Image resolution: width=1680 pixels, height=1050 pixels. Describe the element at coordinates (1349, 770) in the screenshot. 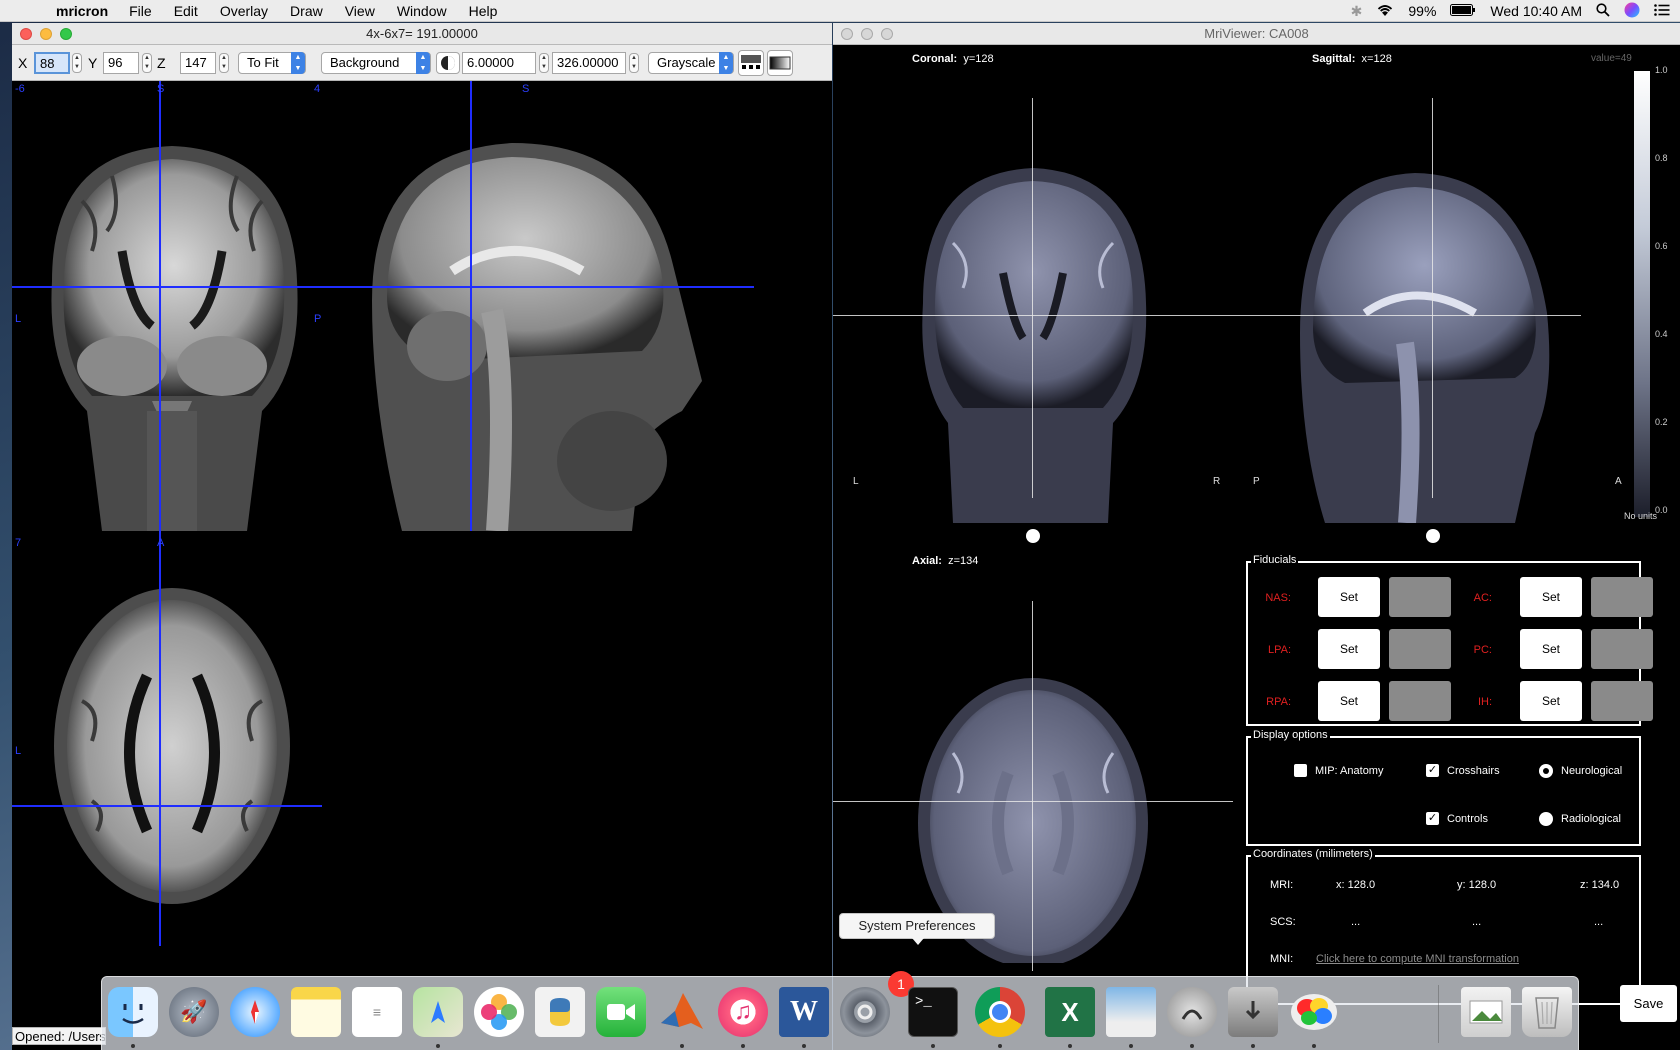

I see `mip-anatomy-label: MIP: Anatomy` at that location.